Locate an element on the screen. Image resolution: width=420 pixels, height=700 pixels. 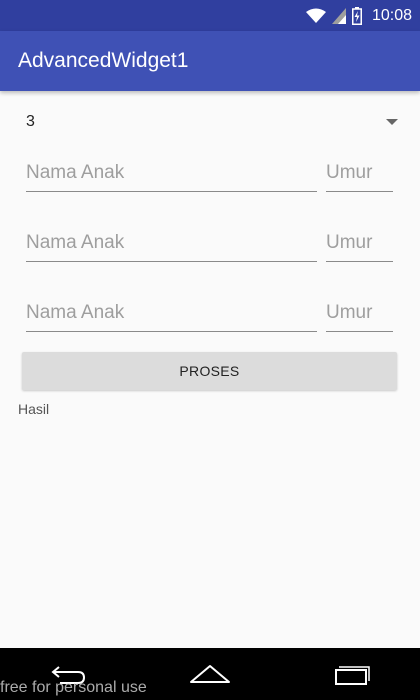
app-title: AdvancedWidget1 is located at coordinates (103, 60).